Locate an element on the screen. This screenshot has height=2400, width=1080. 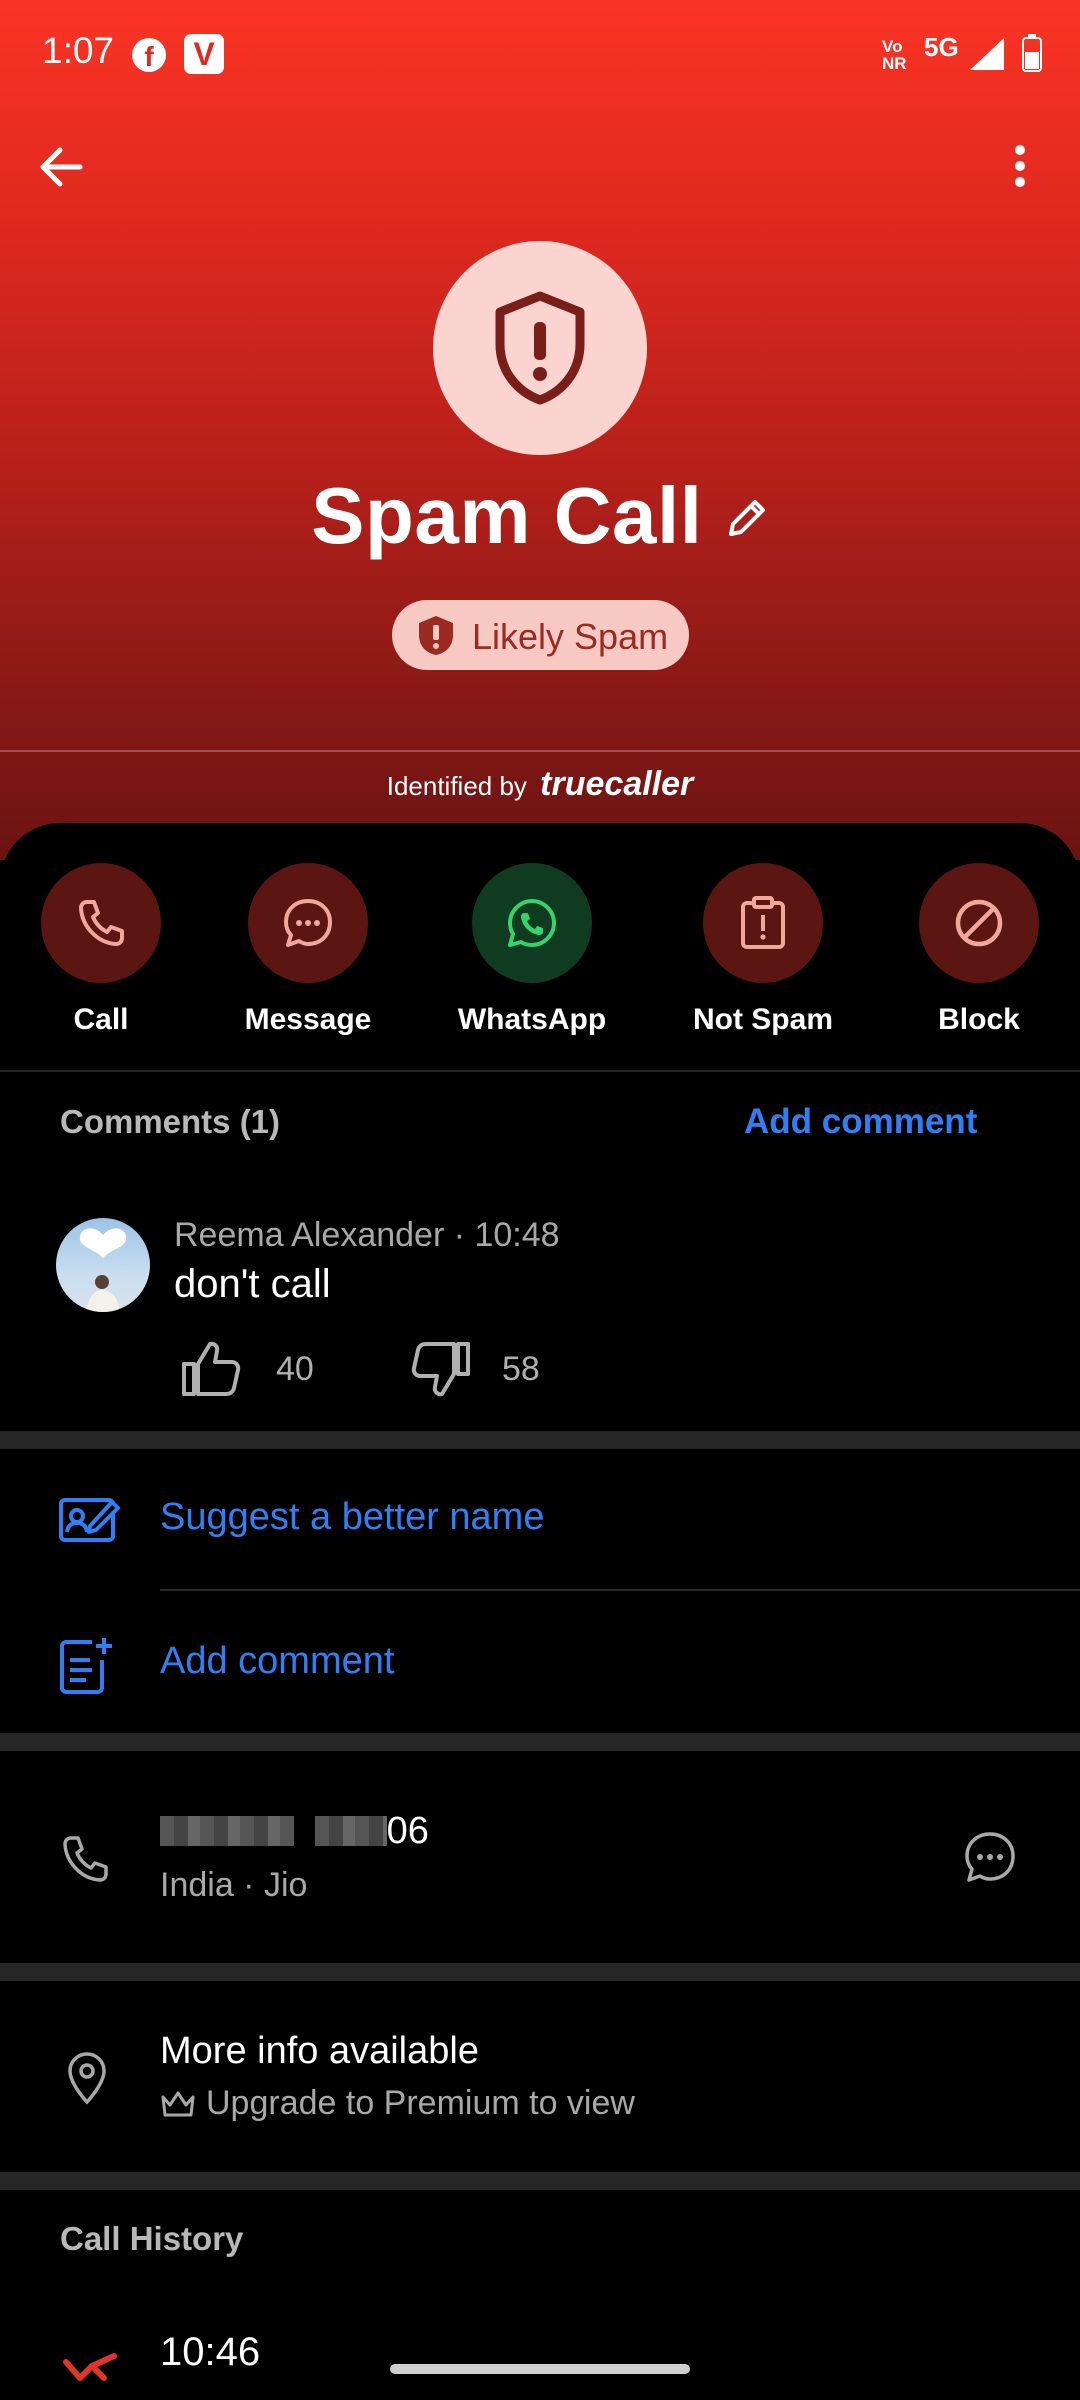
block-action-circle is located at coordinates (979, 923).